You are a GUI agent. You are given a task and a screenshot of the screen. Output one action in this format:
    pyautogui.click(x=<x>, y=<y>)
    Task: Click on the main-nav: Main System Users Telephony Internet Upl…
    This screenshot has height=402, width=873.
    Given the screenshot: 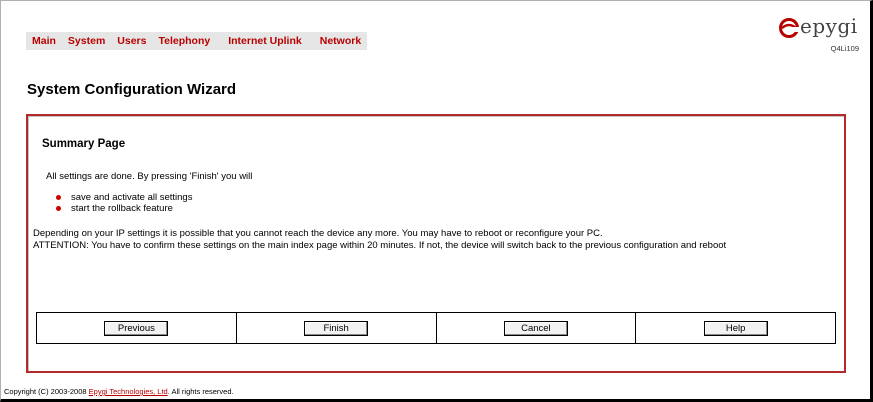 What is the action you would take?
    pyautogui.click(x=197, y=41)
    